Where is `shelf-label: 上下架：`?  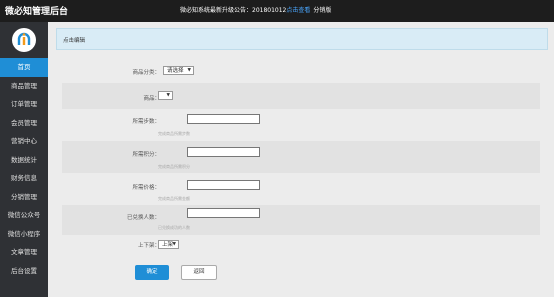
shelf-label: 上下架： is located at coordinates (148, 246).